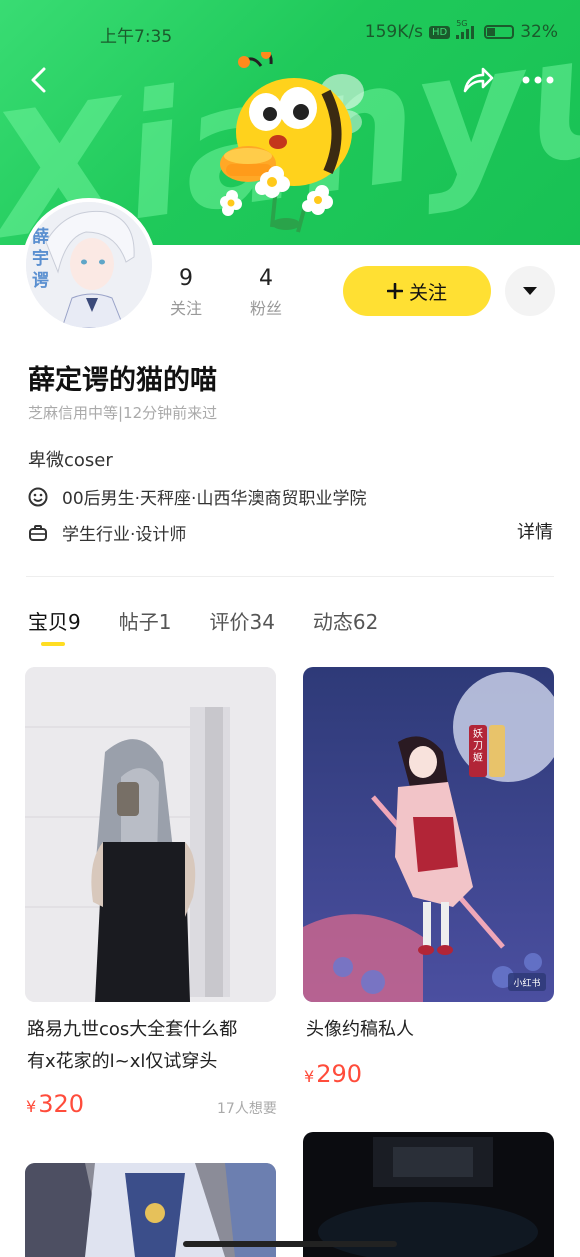 Image resolution: width=580 pixels, height=1257 pixels. What do you see at coordinates (266, 278) in the screenshot?
I see `followers-count: 4` at bounding box center [266, 278].